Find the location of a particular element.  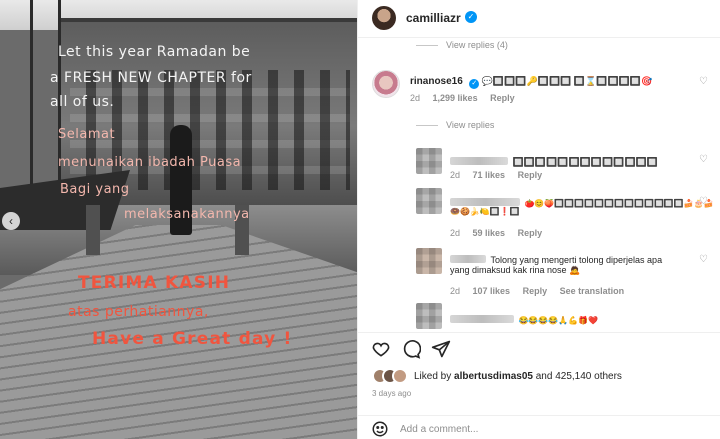

reply-body: 😂😂😂😂🙏💪🎁❤️ is located at coordinates (524, 319).